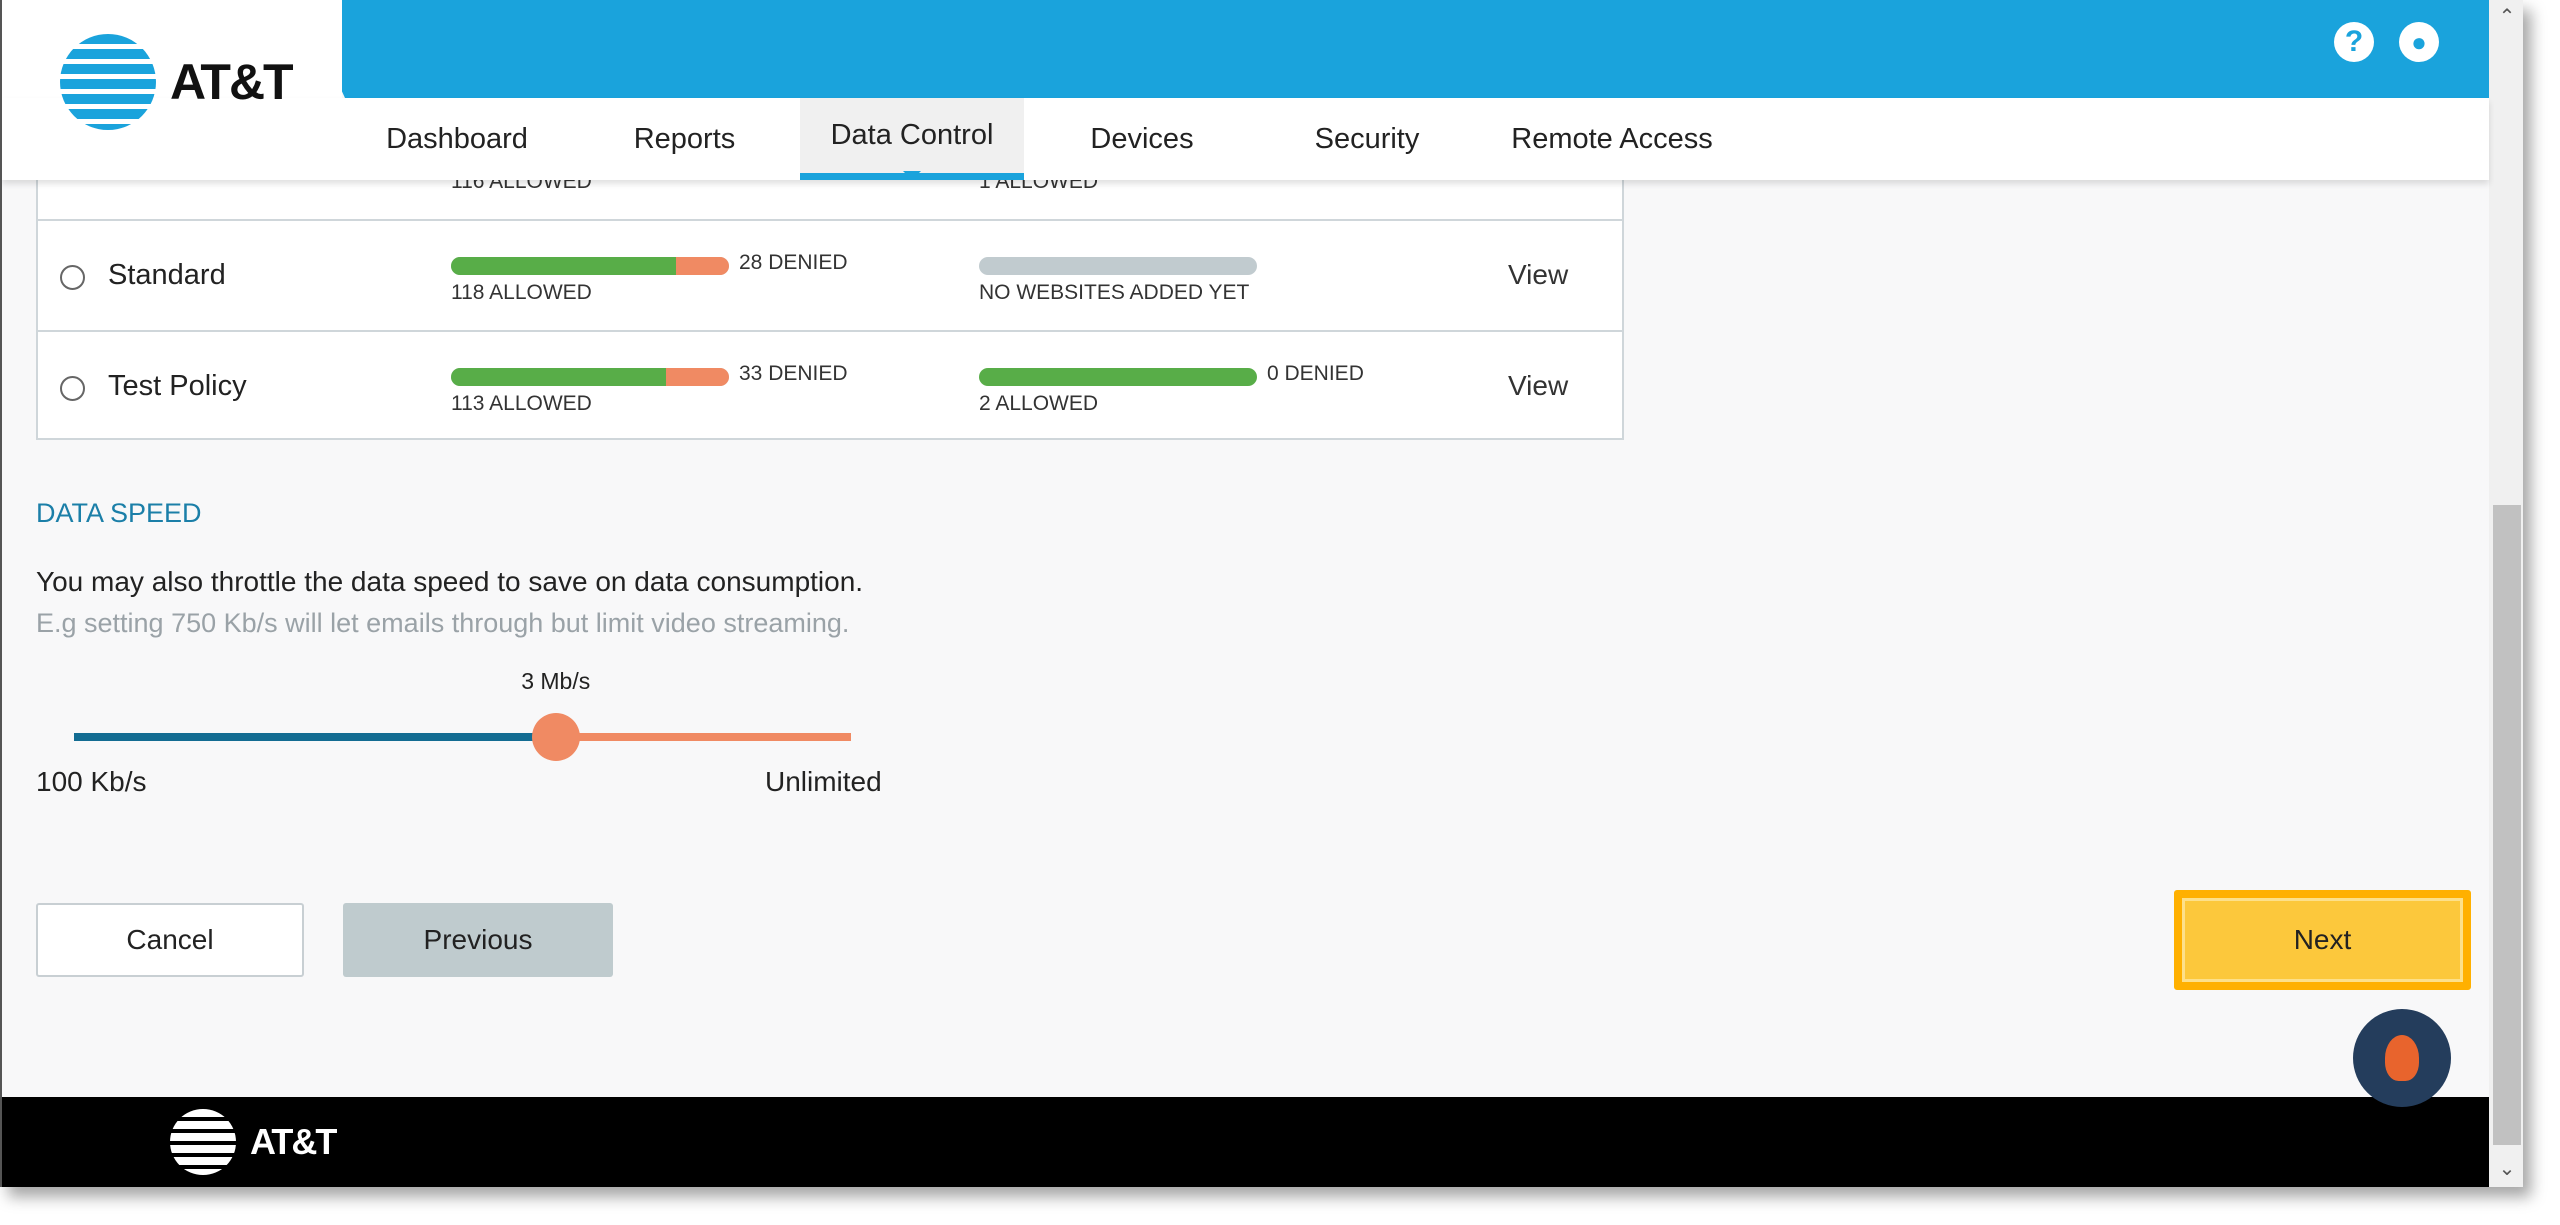 The height and width of the screenshot is (1225, 2560). What do you see at coordinates (2354, 42) in the screenshot?
I see `help-icon: ?` at bounding box center [2354, 42].